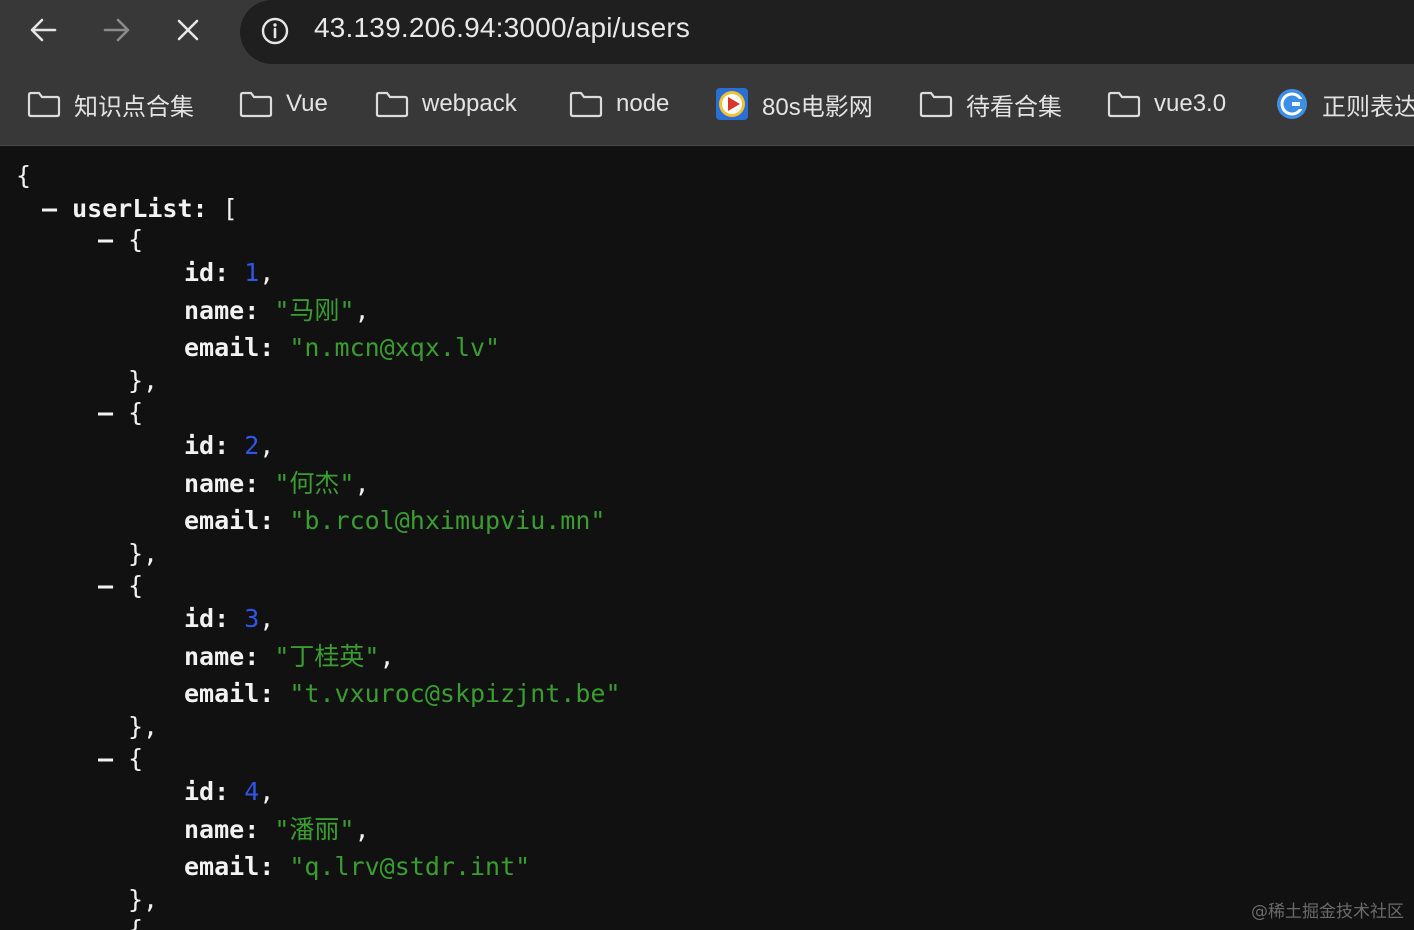 The height and width of the screenshot is (930, 1414). I want to click on bookmark-label: webpack, so click(469, 103).